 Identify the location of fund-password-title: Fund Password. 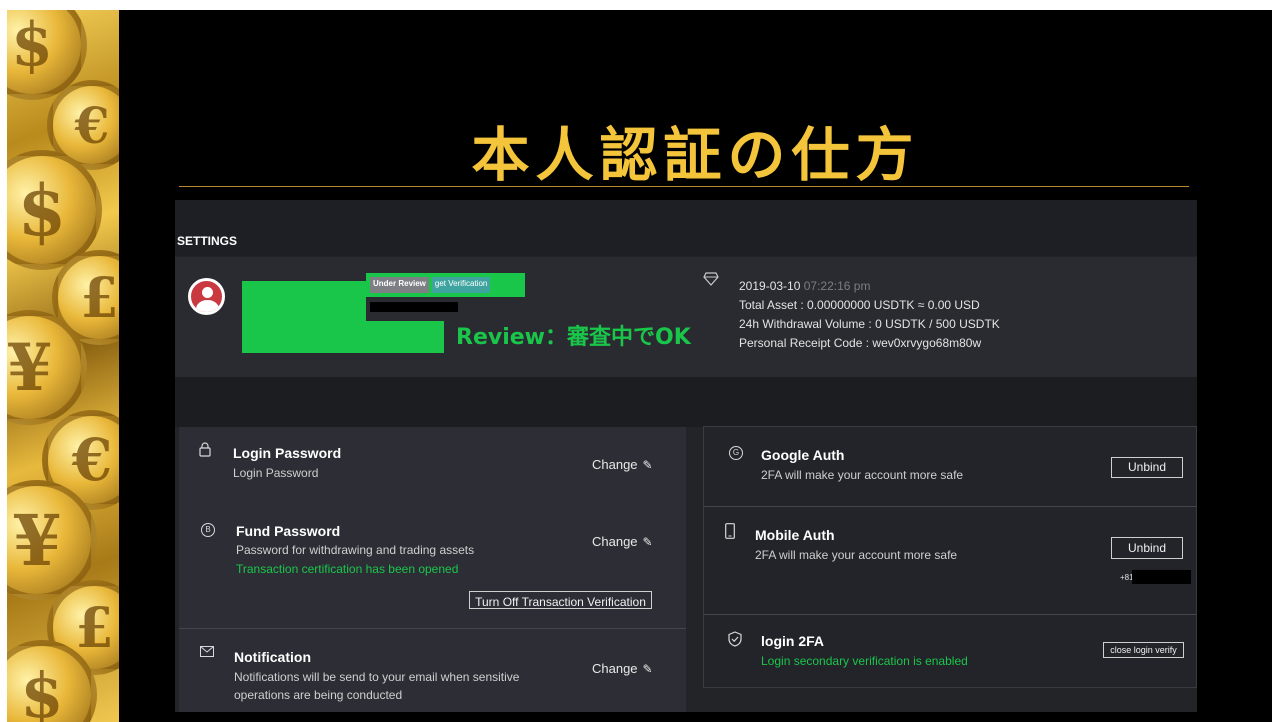
(288, 531).